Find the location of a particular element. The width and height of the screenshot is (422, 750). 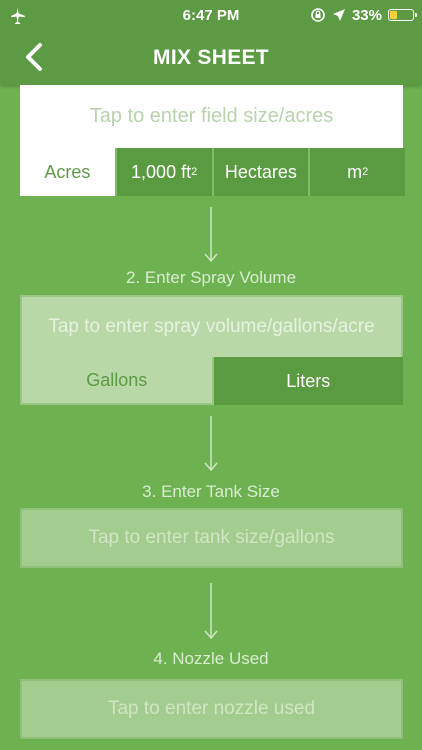

nozzle-used-label: 4. Nozzle Used is located at coordinates (211, 658).